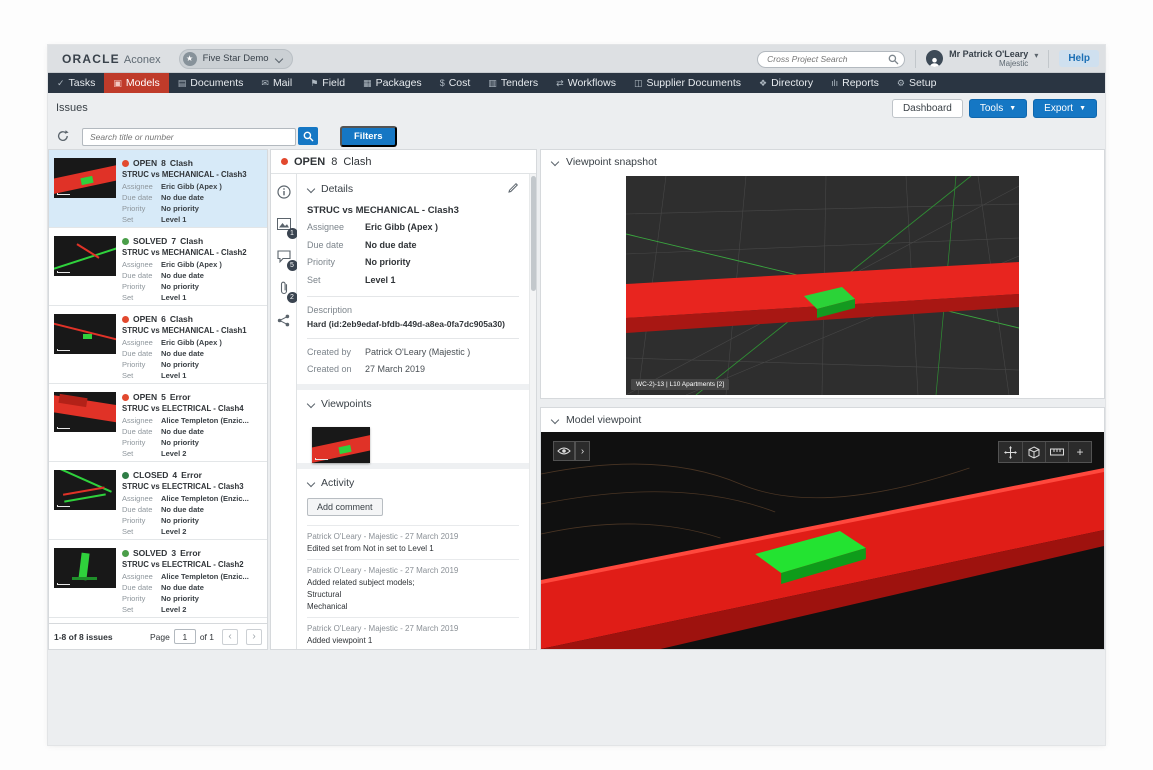 This screenshot has height=770, width=1153. I want to click on nav-label: Documents, so click(217, 83).